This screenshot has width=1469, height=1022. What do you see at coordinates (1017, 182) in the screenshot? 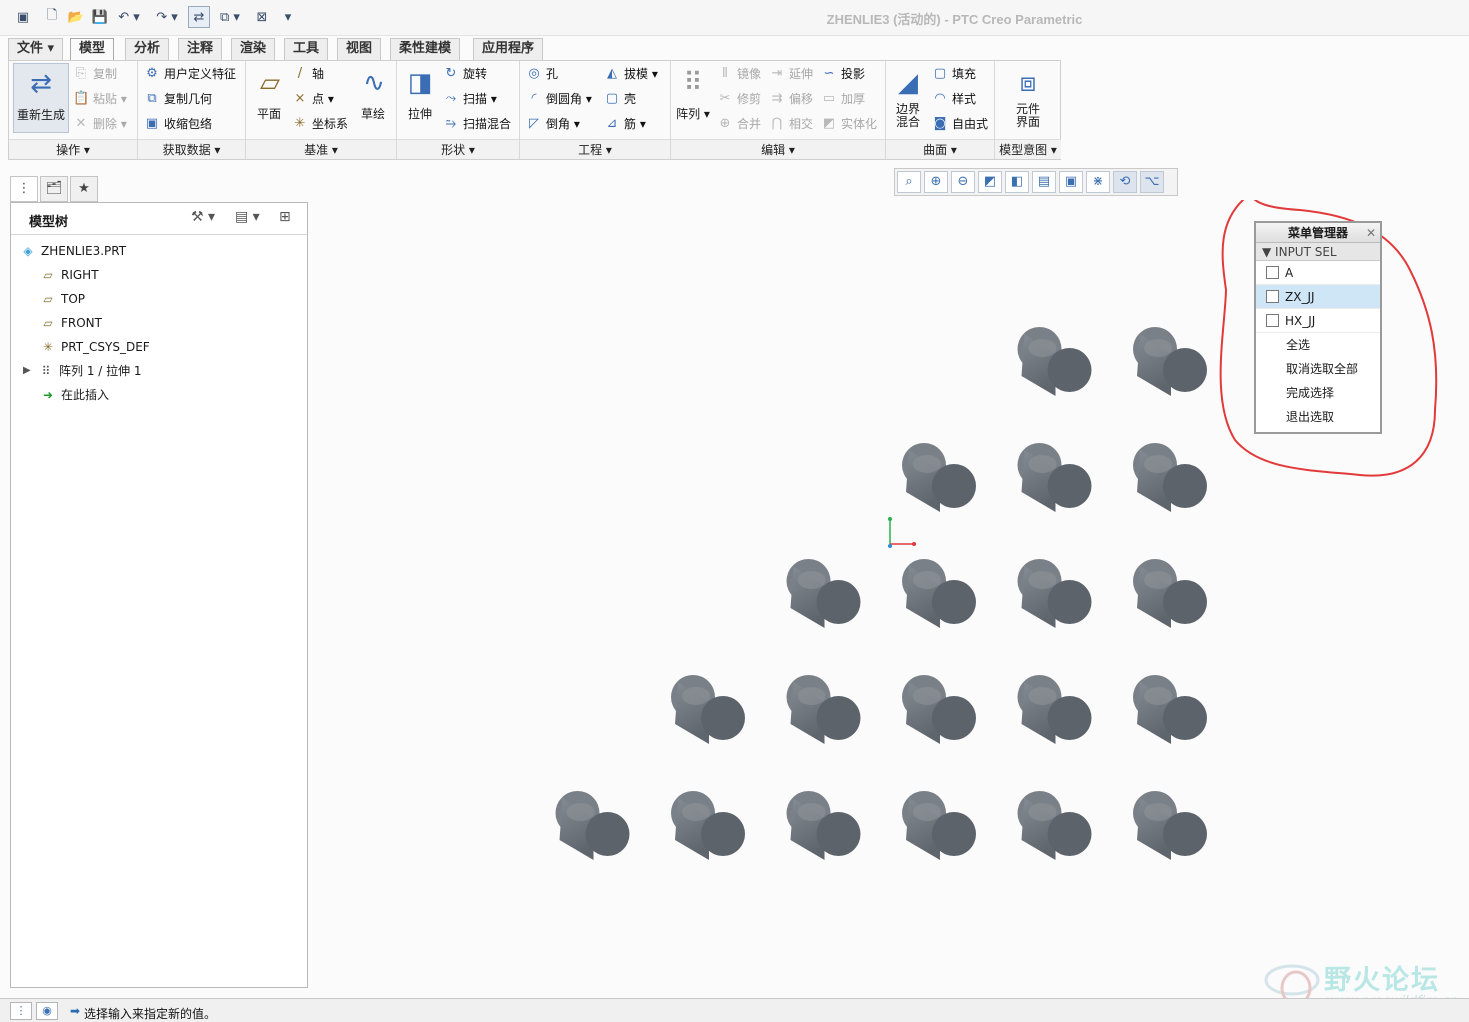
I see `display-style-icon: ◧` at bounding box center [1017, 182].